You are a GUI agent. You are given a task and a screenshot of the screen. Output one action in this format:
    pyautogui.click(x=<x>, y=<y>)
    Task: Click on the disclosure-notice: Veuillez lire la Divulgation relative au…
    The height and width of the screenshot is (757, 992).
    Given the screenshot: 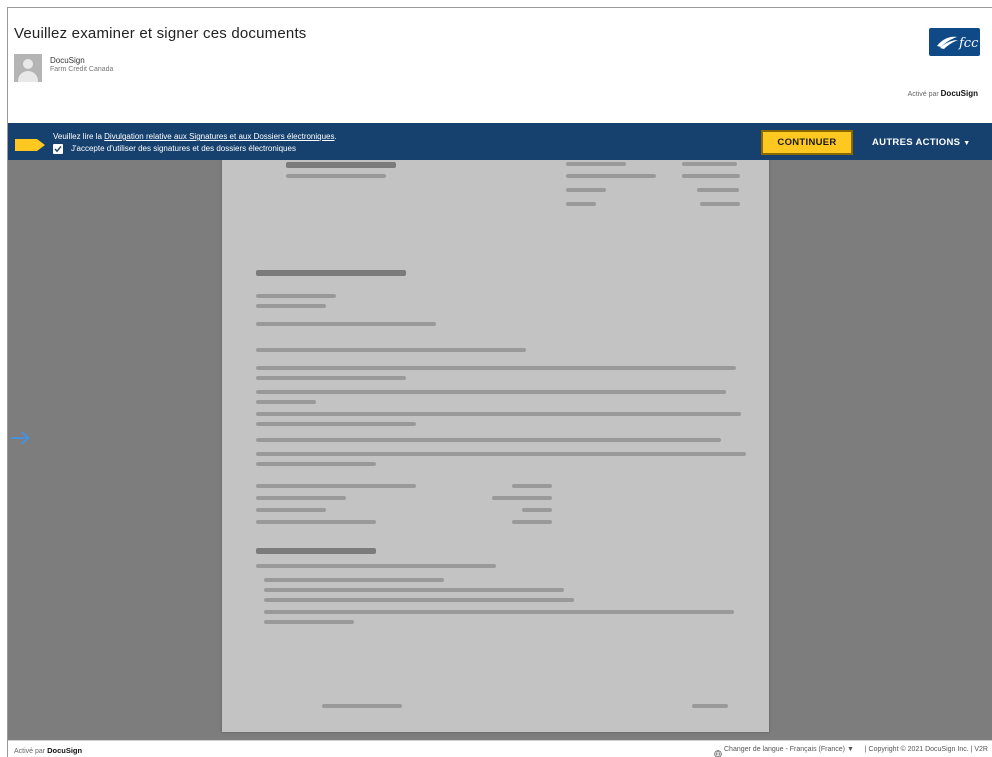 What is the action you would take?
    pyautogui.click(x=195, y=136)
    